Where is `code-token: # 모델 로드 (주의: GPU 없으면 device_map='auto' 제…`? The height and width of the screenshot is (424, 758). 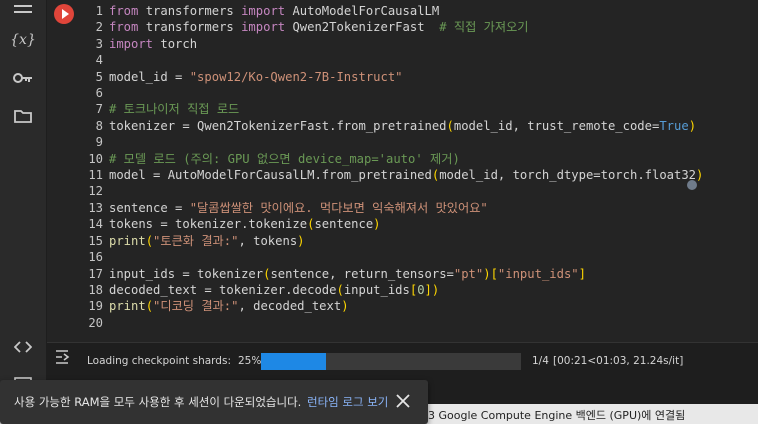 code-token: # 모델 로드 (주의: GPU 없으면 device_map='auto' 제… is located at coordinates (284, 158).